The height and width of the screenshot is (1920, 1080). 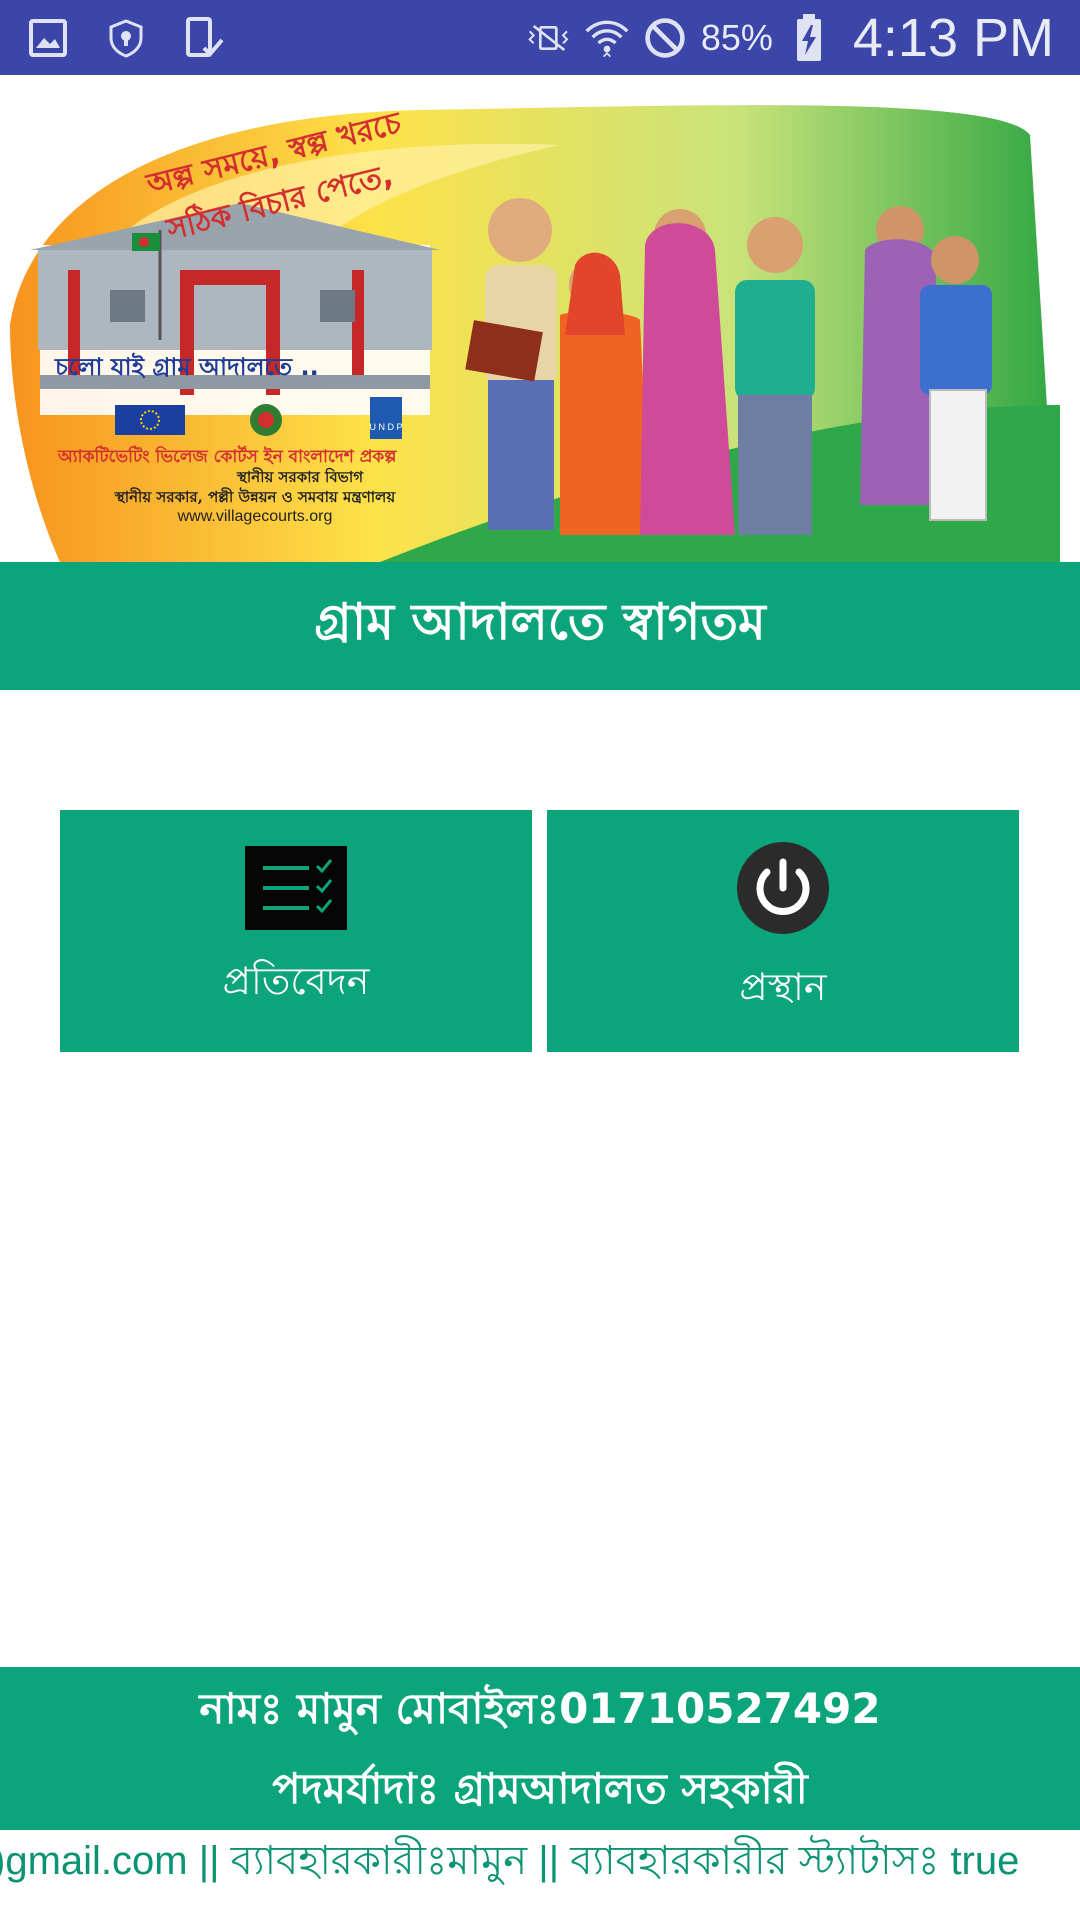 What do you see at coordinates (665, 38) in the screenshot?
I see `do-not-disturb-icon` at bounding box center [665, 38].